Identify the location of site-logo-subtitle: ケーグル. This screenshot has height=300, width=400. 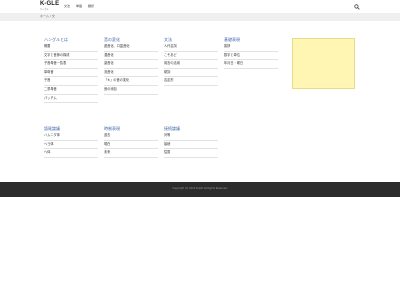
(44, 9).